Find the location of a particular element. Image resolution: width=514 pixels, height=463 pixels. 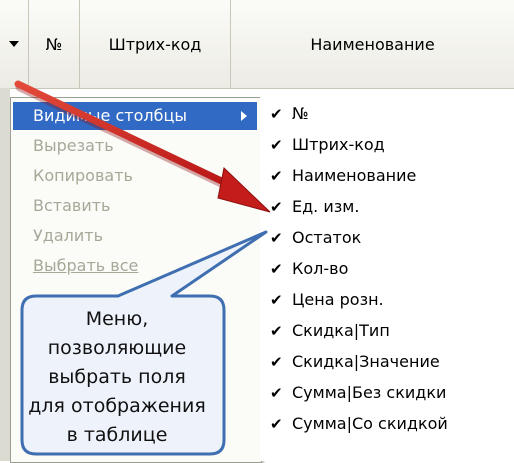

callout-line: для отображения is located at coordinates (117, 406).